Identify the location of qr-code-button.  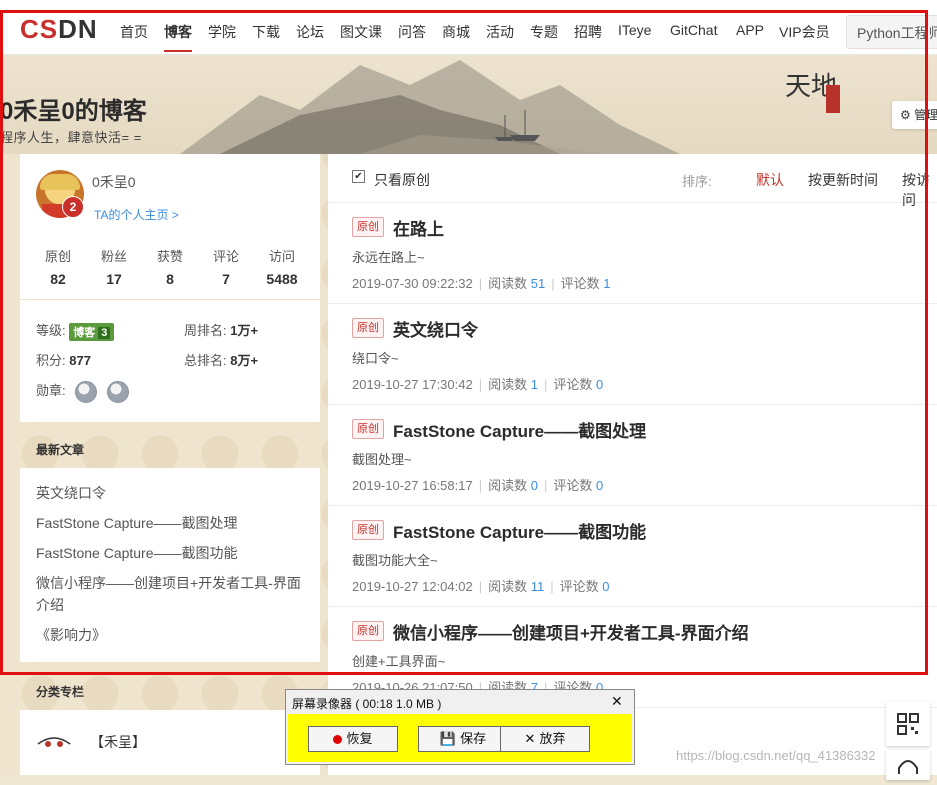
(908, 724).